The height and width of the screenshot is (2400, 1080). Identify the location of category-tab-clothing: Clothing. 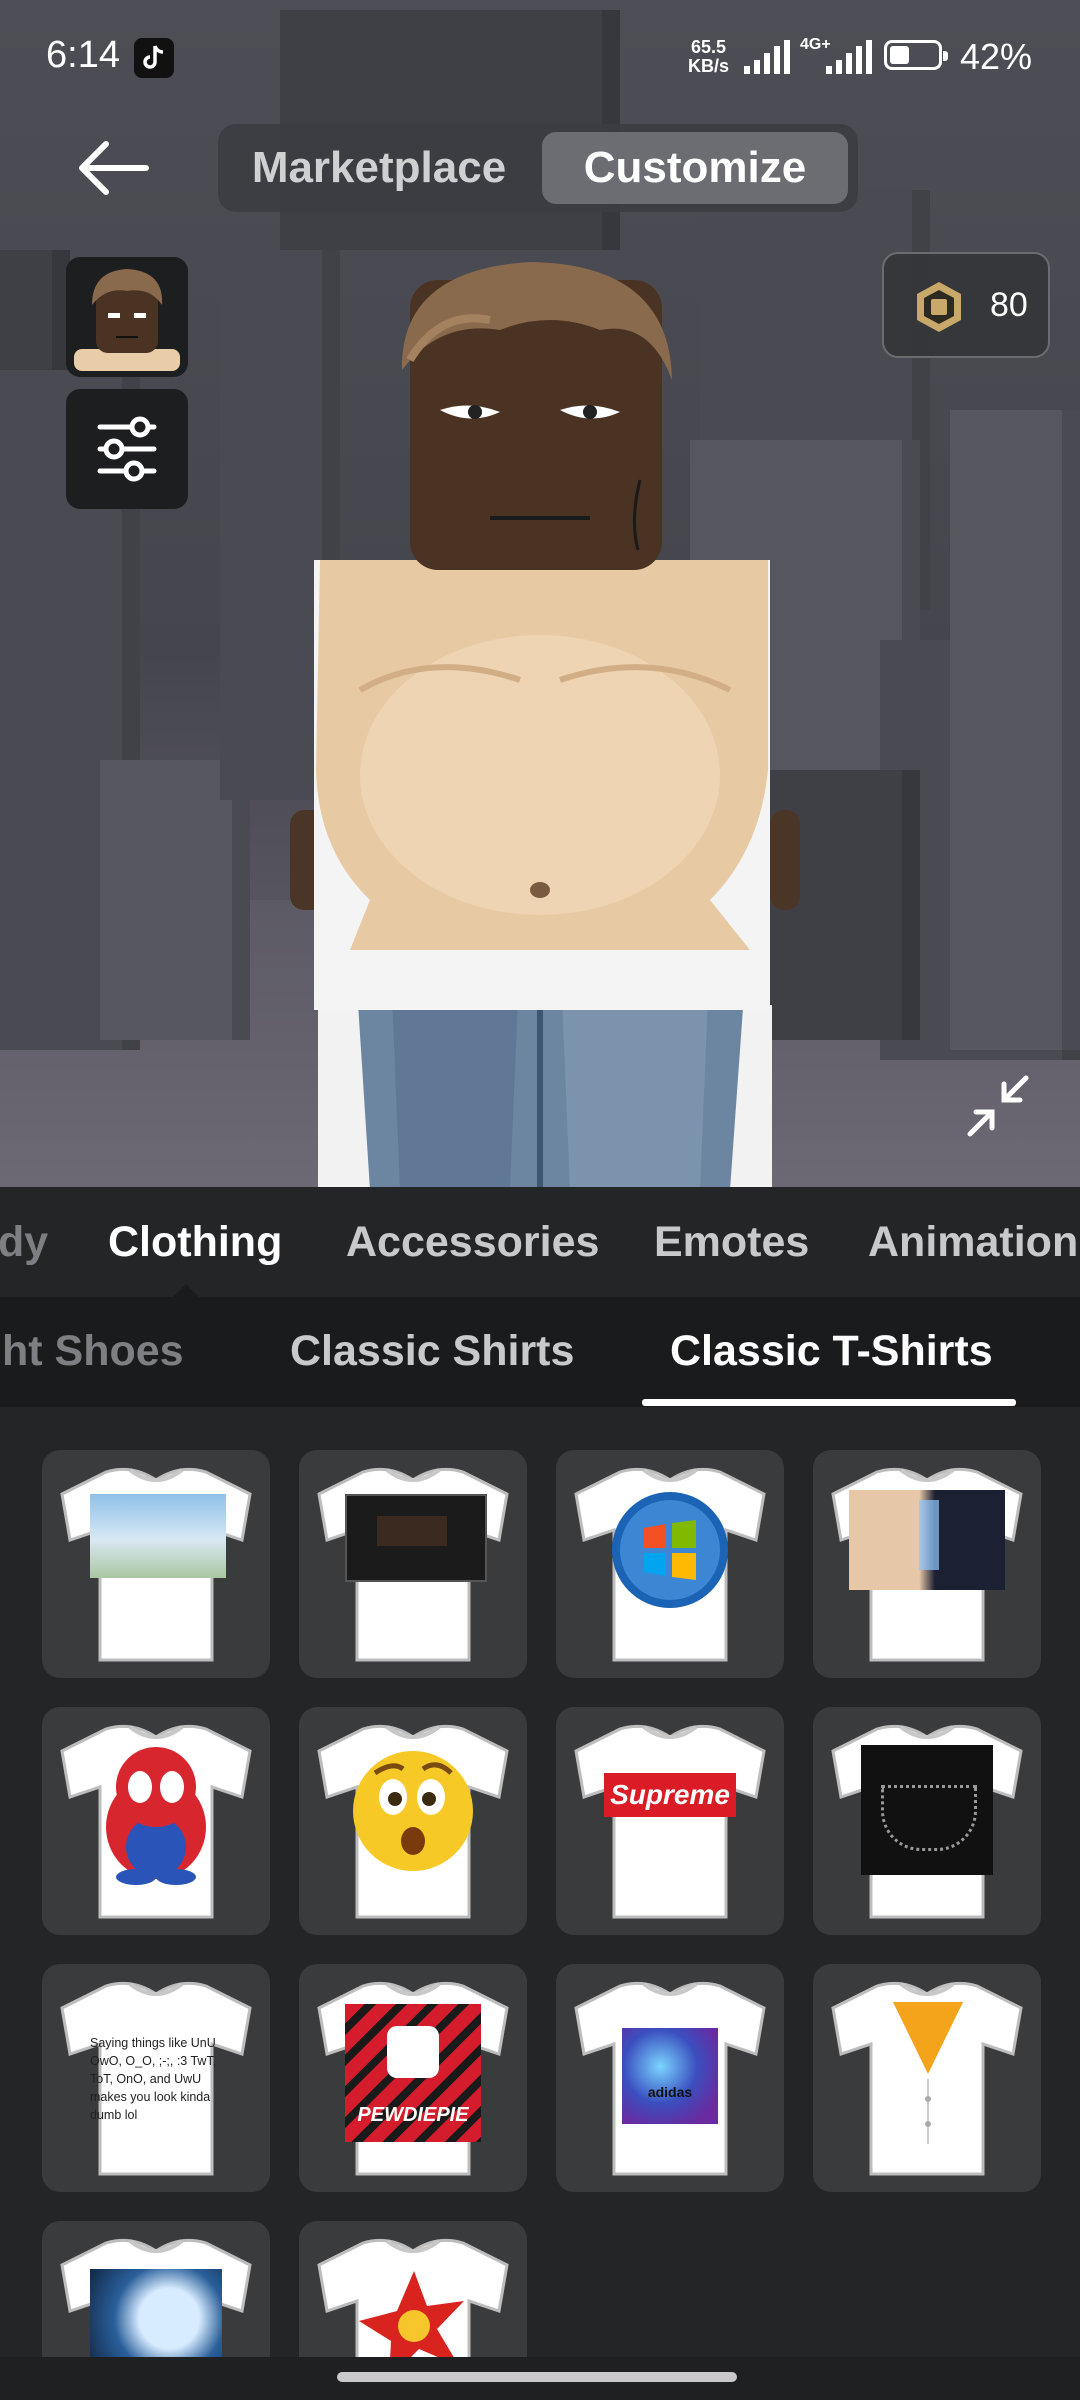
(195, 1242).